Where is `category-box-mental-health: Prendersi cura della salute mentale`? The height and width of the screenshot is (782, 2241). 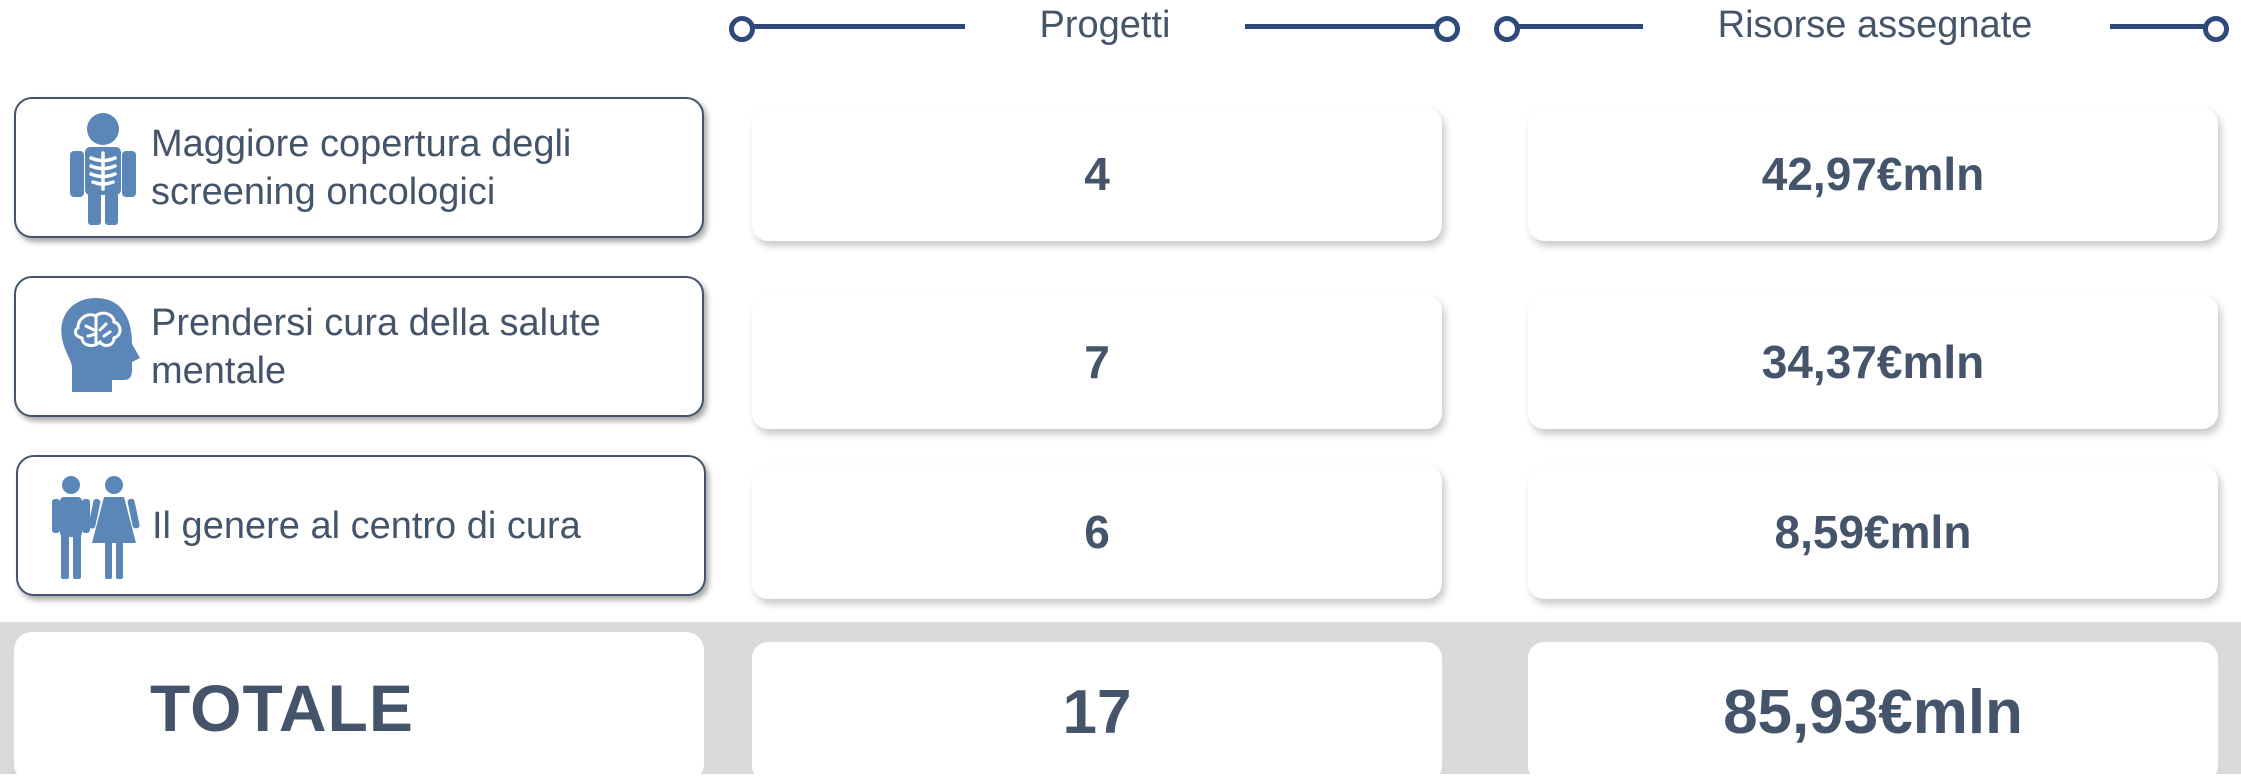
category-box-mental-health: Prendersi cura della salute mentale is located at coordinates (359, 346).